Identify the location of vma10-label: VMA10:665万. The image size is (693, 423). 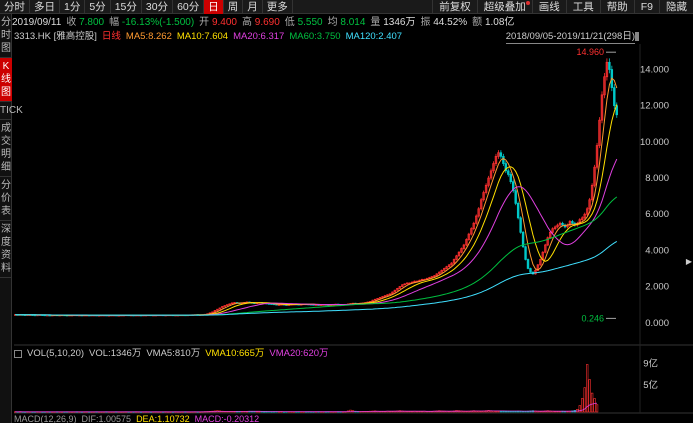
(235, 353).